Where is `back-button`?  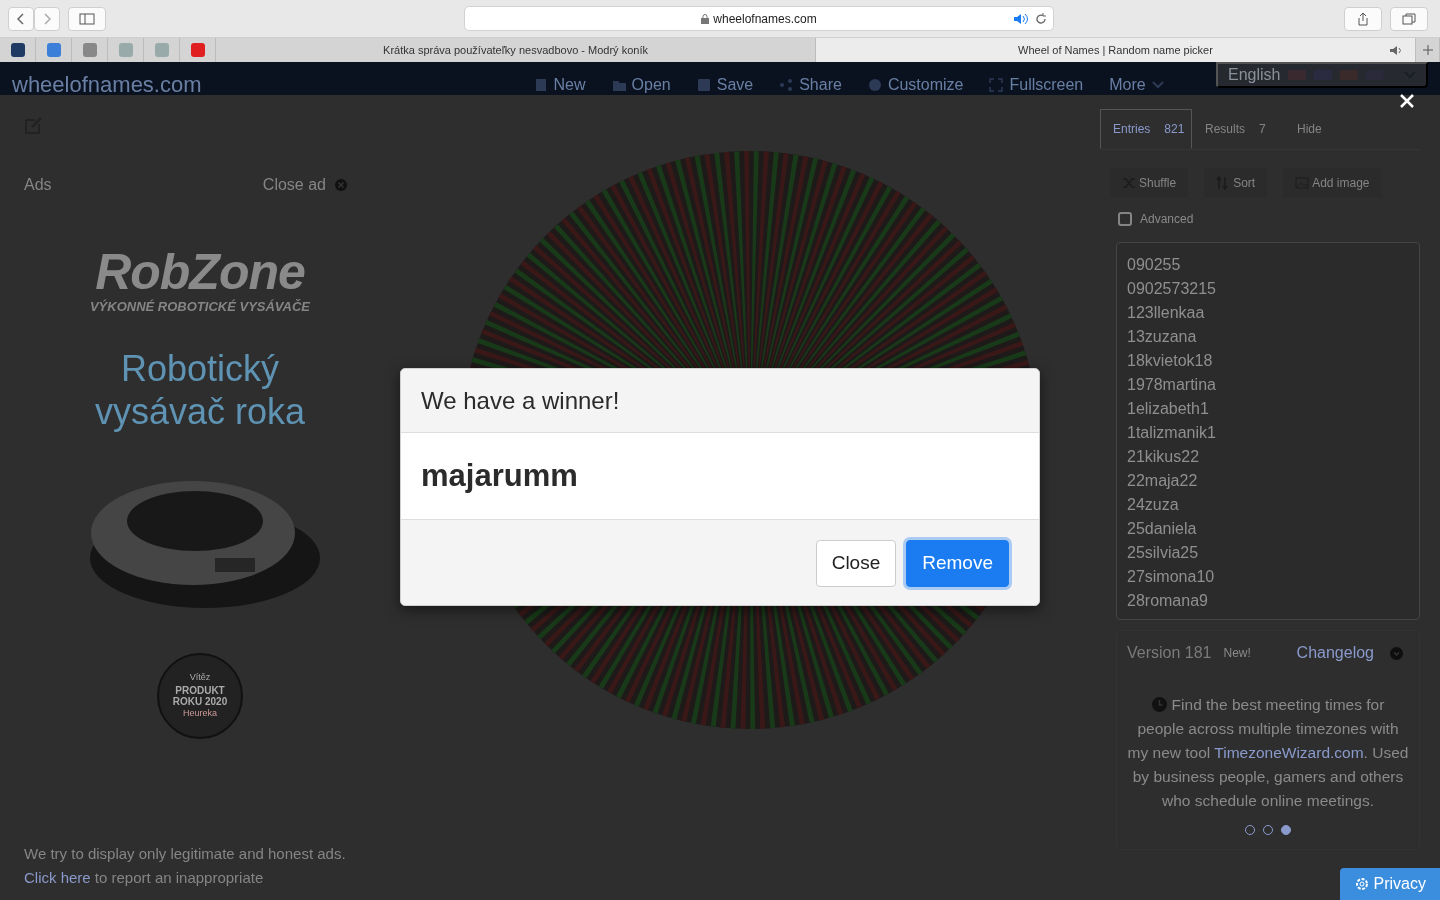
back-button is located at coordinates (21, 18).